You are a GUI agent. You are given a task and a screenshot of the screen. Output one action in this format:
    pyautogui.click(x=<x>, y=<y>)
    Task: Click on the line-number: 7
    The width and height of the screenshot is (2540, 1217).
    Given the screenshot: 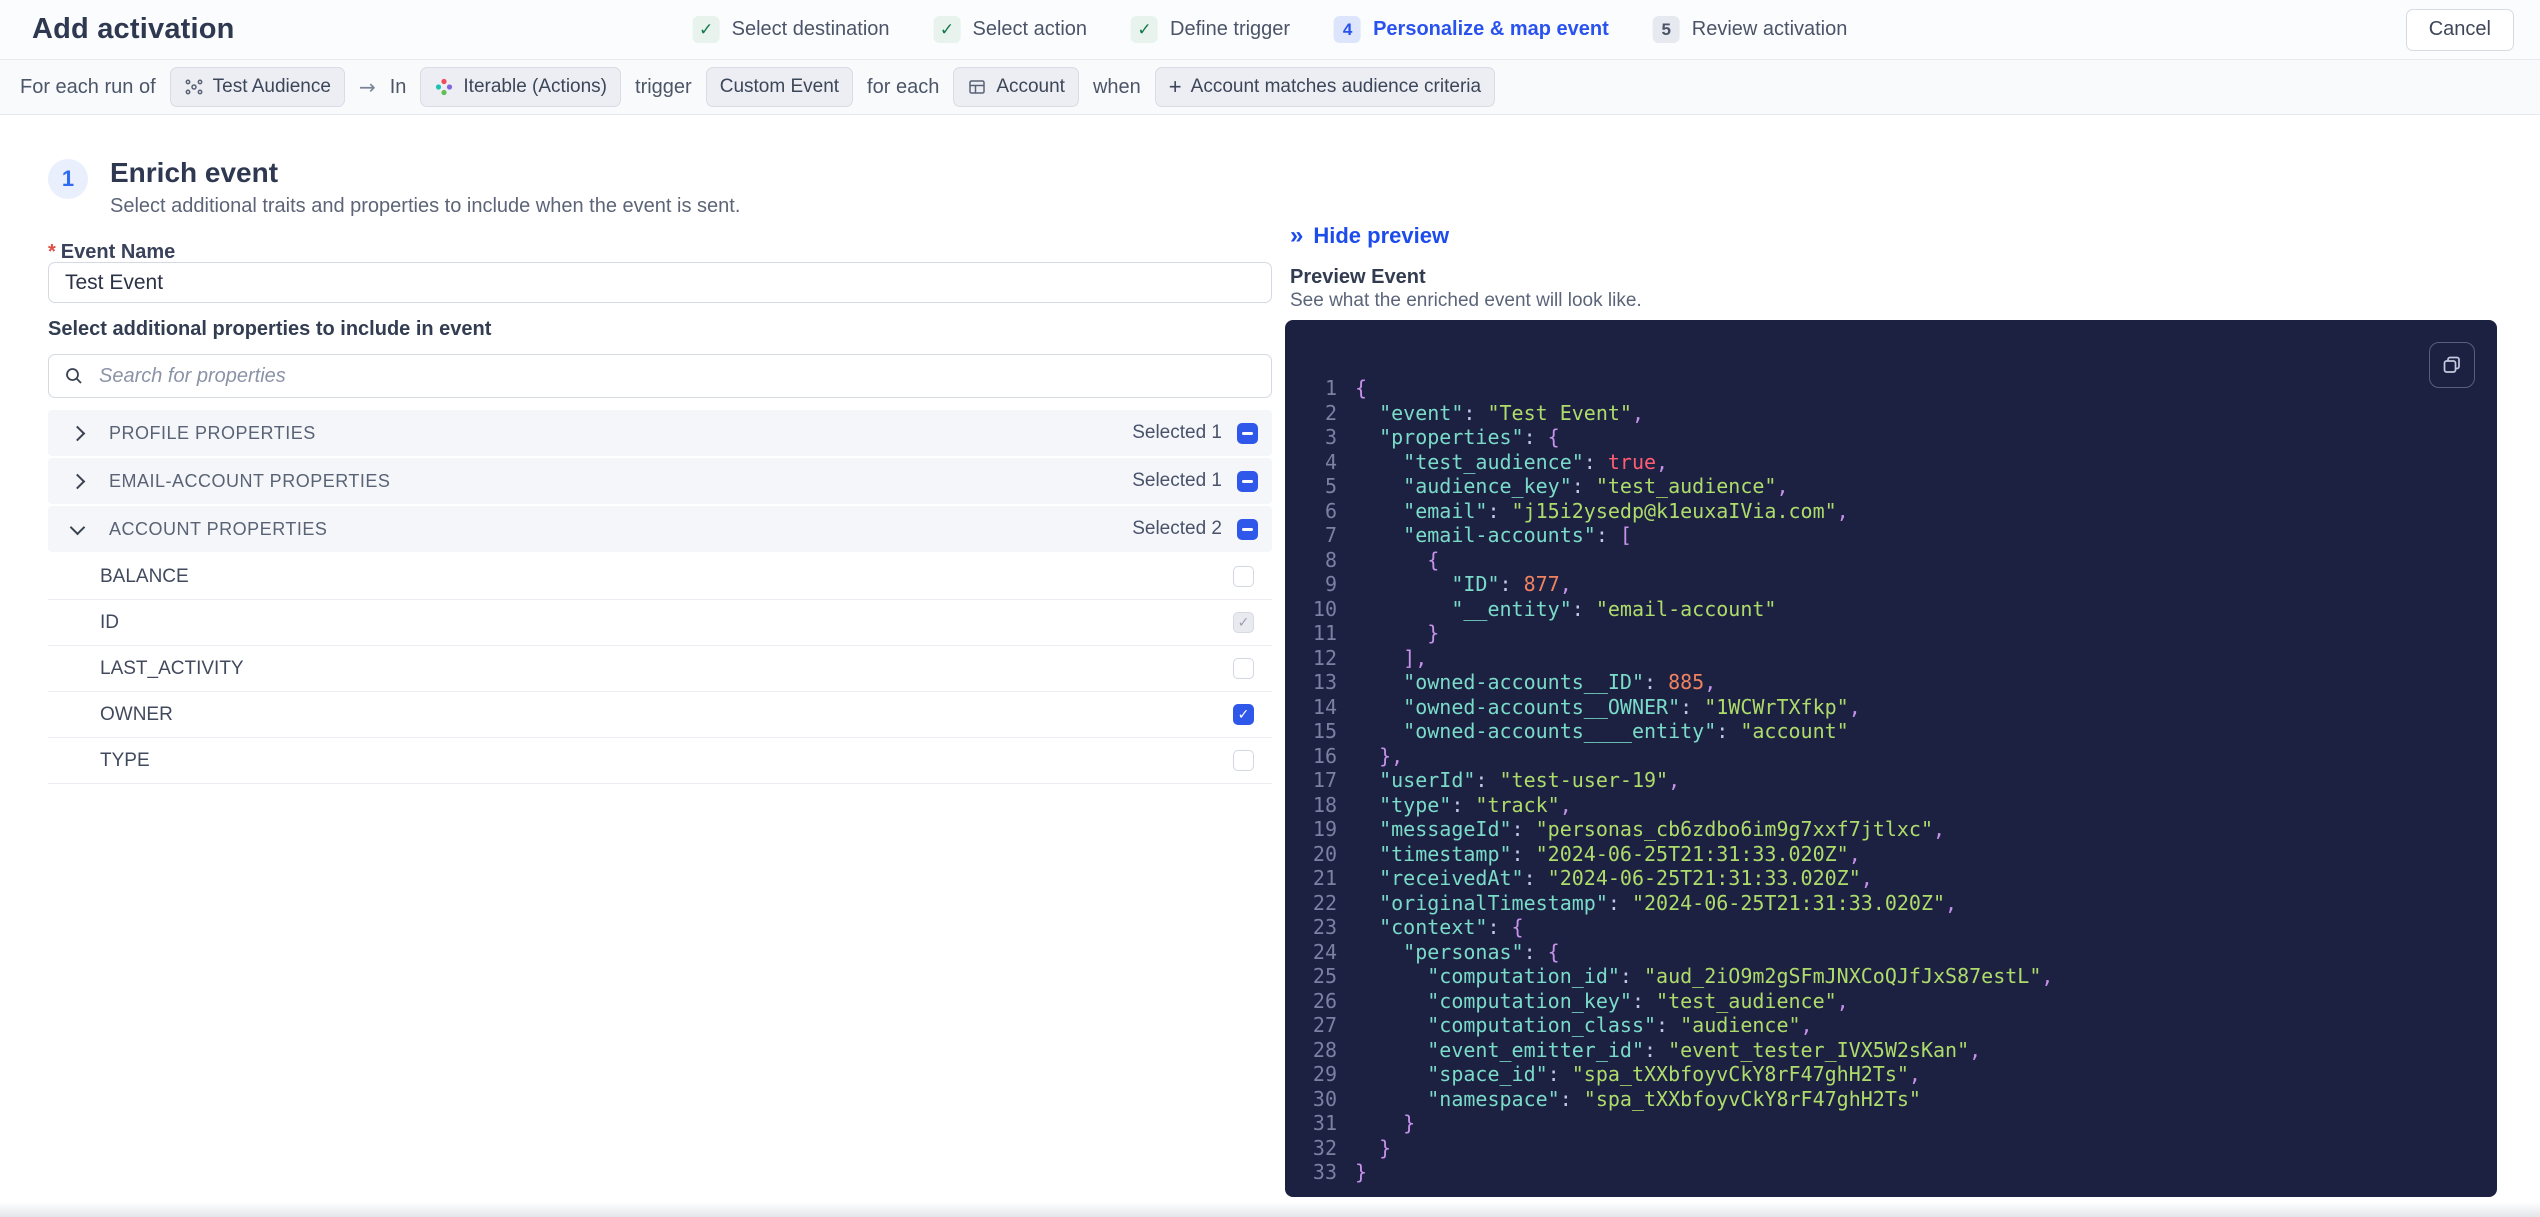 What is the action you would take?
    pyautogui.click(x=1330, y=535)
    